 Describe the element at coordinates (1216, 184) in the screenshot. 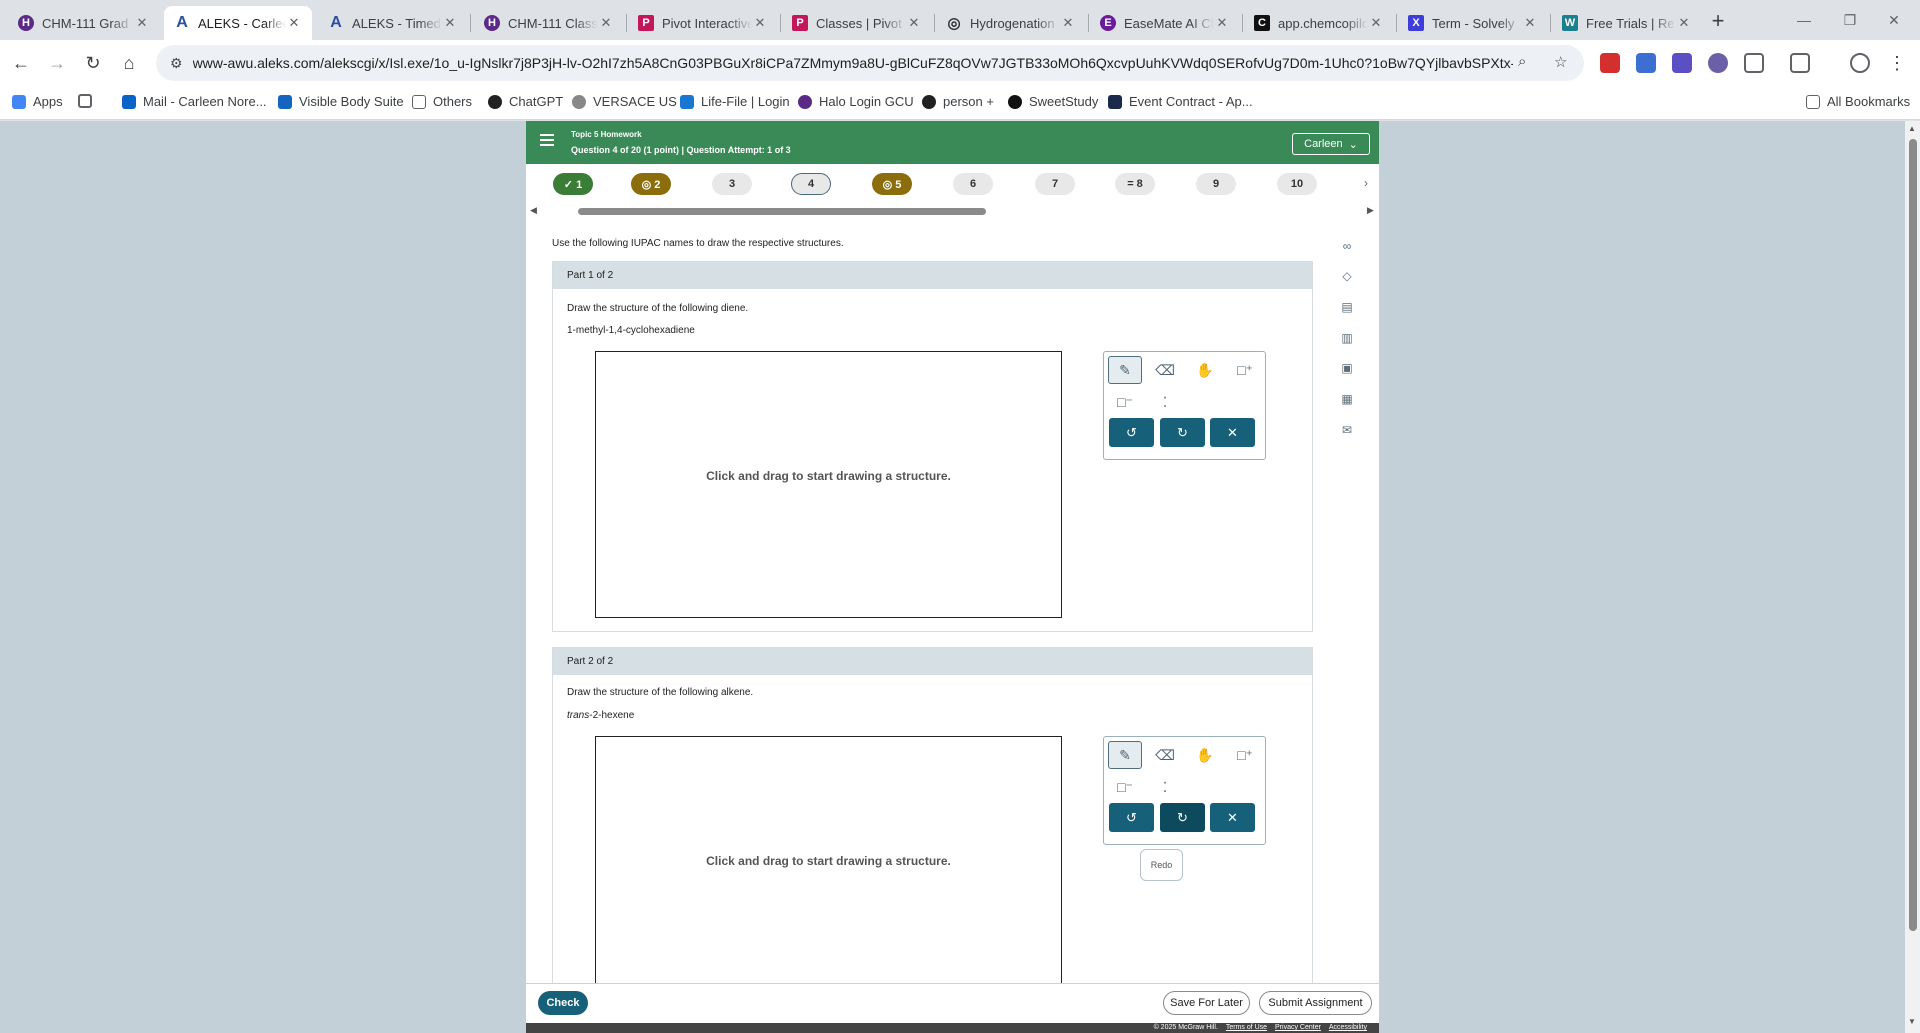

I see `question-button-9: 9` at that location.